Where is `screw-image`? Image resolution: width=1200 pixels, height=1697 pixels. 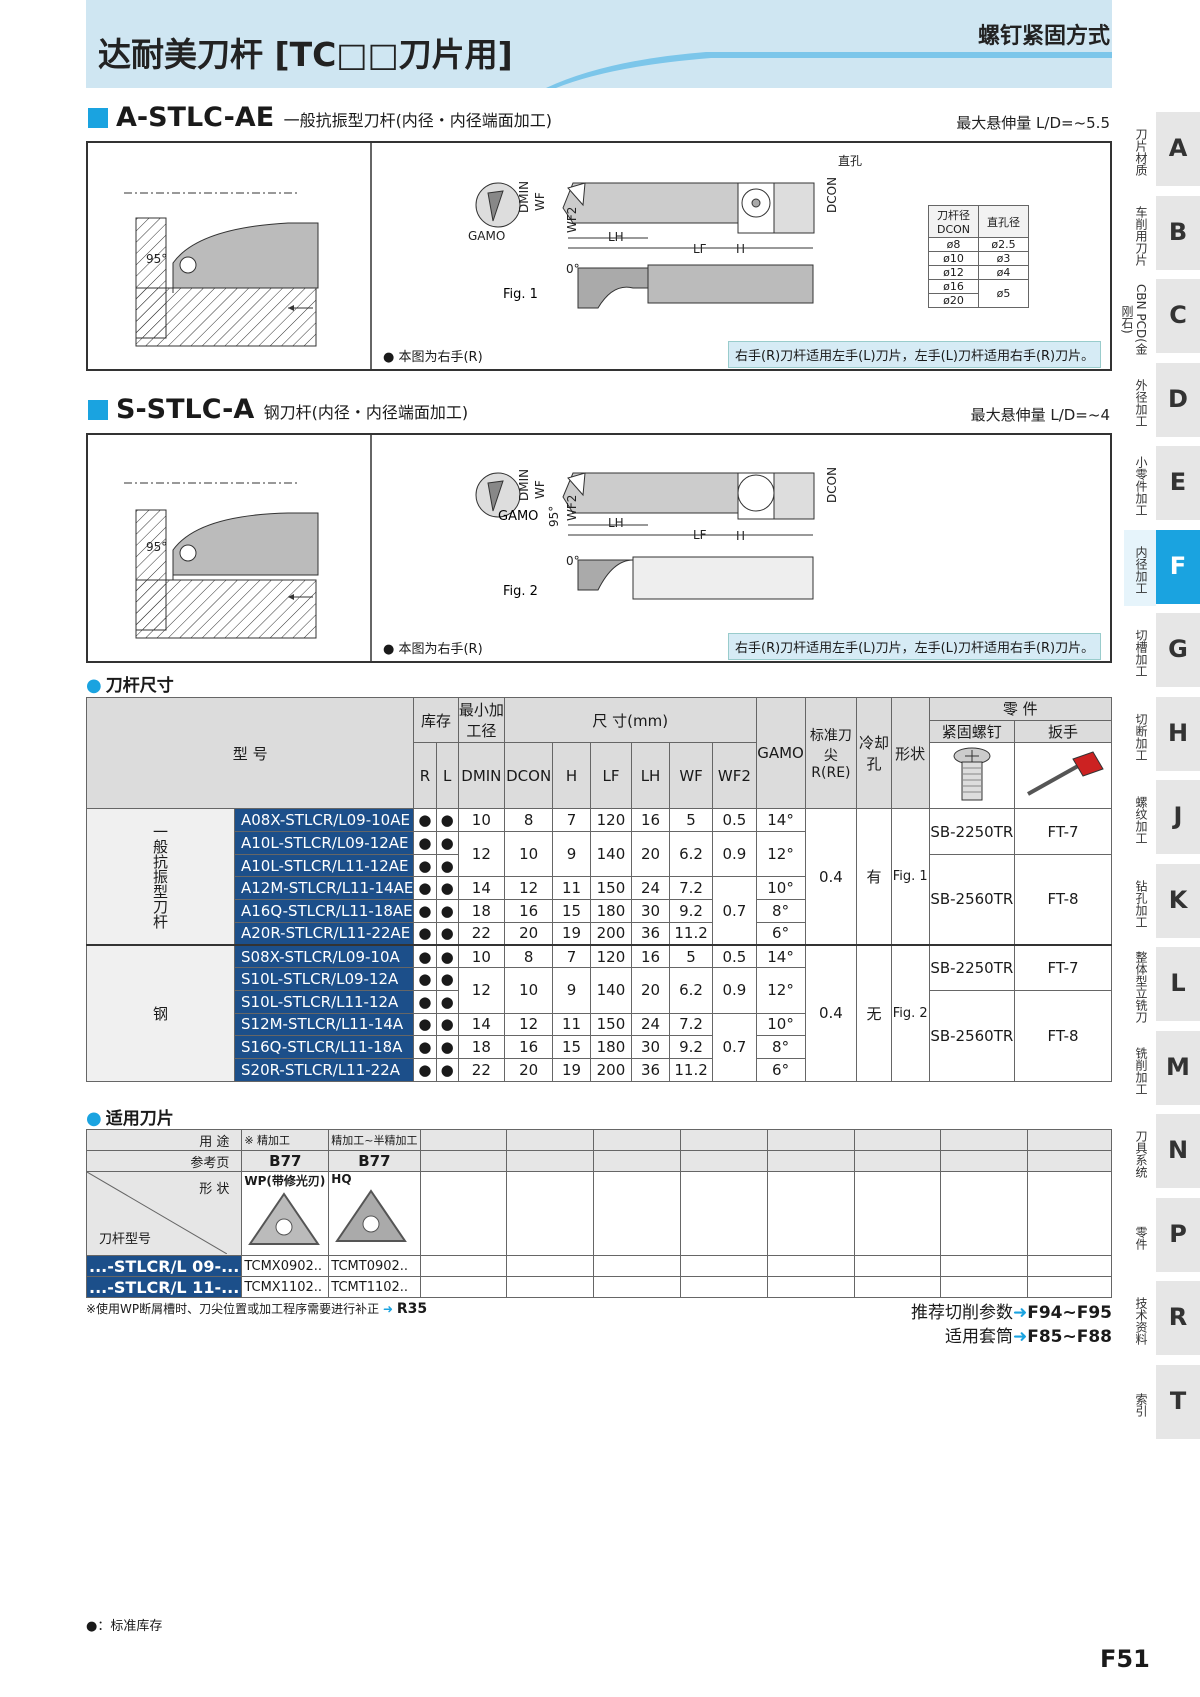 screw-image is located at coordinates (972, 776).